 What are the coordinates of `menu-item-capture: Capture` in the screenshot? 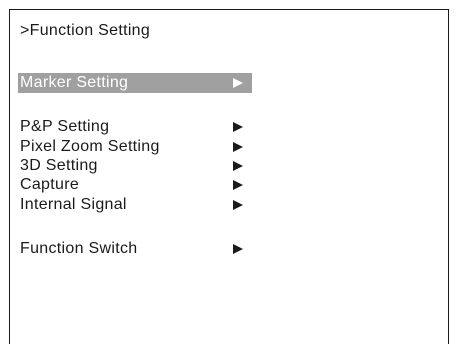 It's located at (135, 185).